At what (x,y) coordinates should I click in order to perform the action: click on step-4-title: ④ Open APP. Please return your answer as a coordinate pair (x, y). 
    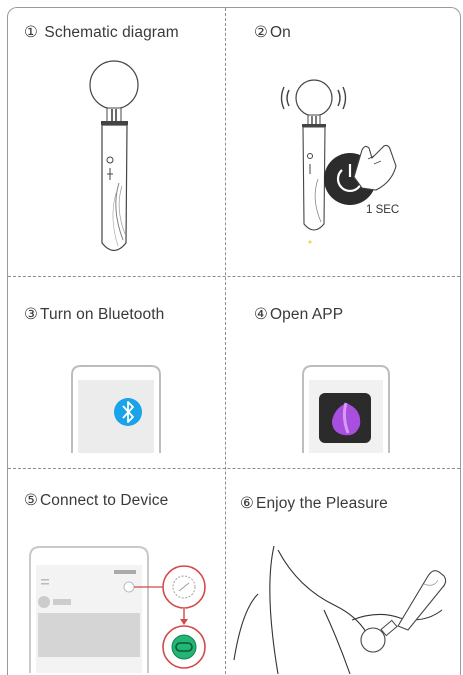
    Looking at the image, I should click on (298, 314).